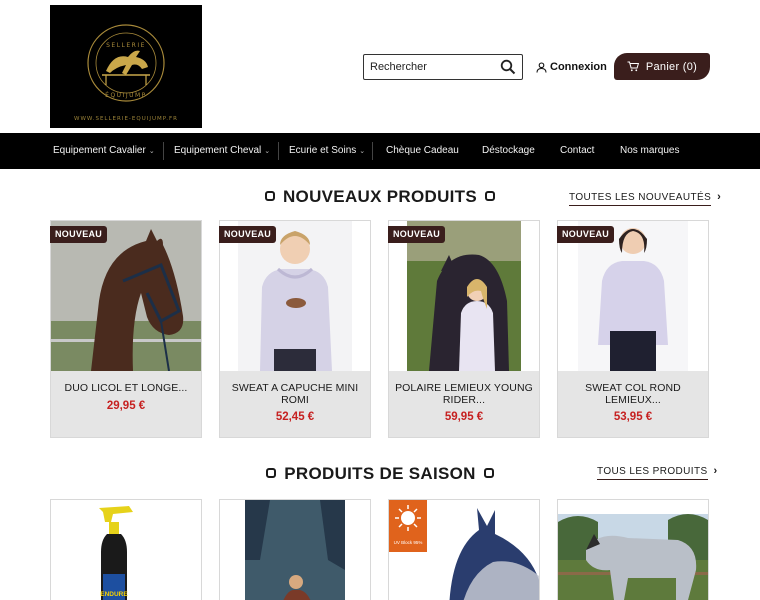 The height and width of the screenshot is (600, 760). I want to click on cart-icon, so click(633, 66).